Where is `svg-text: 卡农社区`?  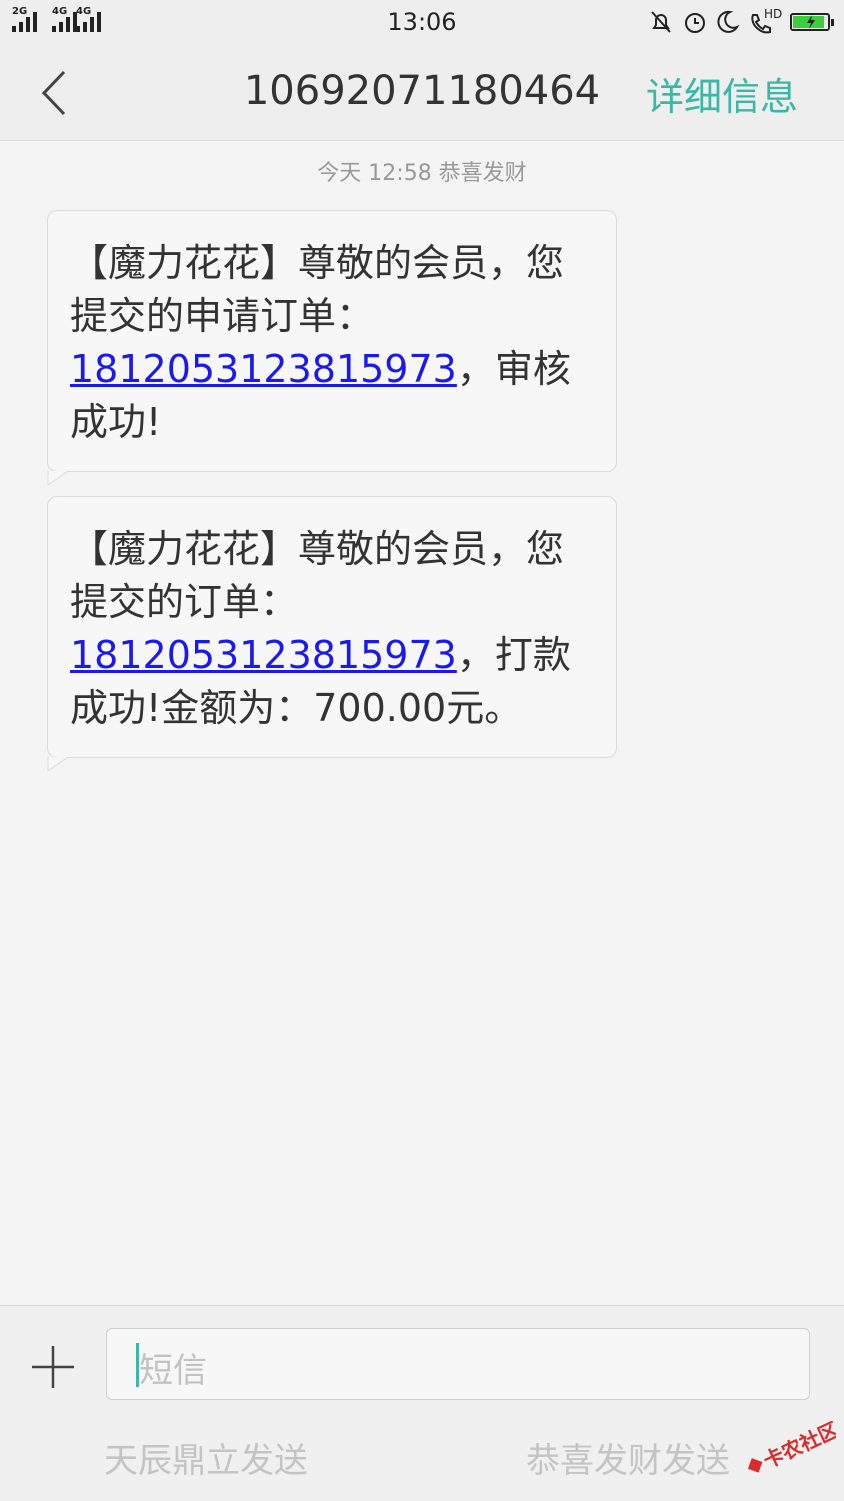
svg-text: 卡农社区 is located at coordinates (798, 1447).